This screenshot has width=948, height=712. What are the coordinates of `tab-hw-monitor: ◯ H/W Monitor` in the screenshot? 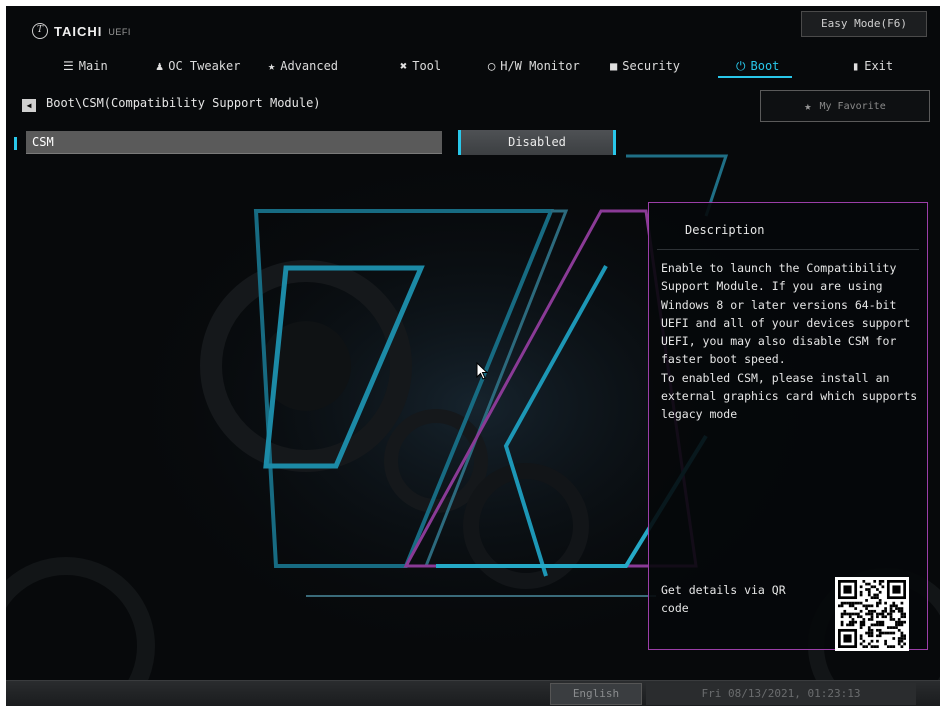 It's located at (534, 66).